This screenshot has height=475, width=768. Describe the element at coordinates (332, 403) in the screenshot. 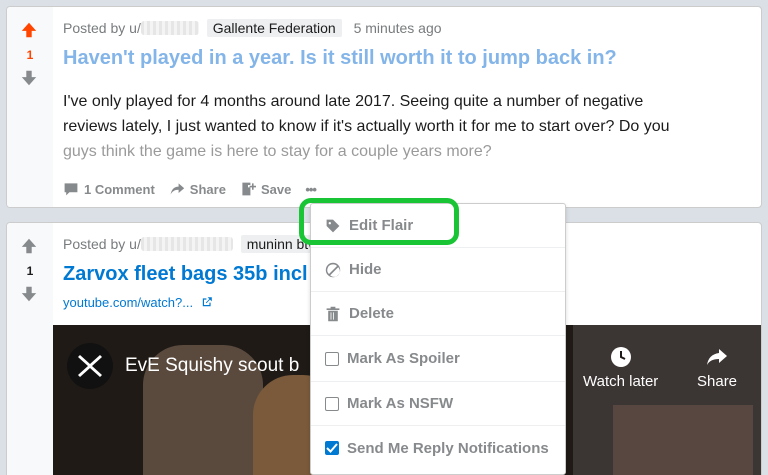

I see `nsfw-checkbox` at that location.